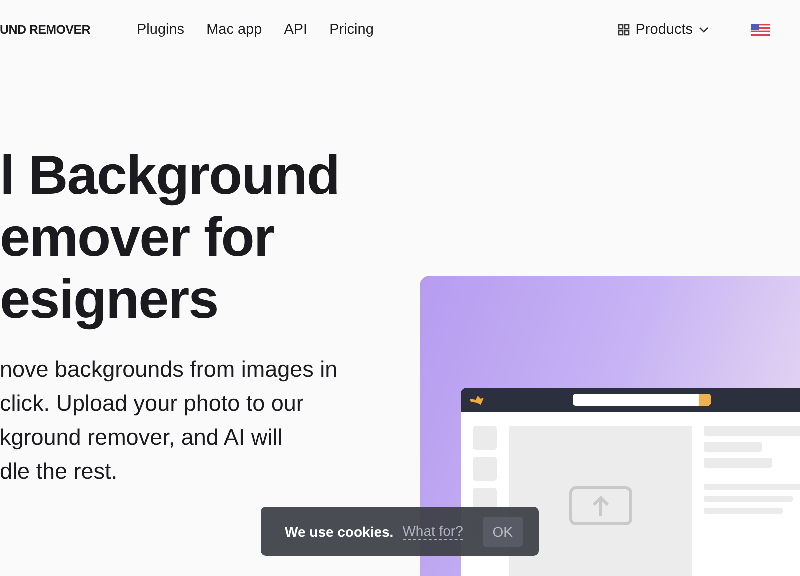  Describe the element at coordinates (704, 30) in the screenshot. I see `chevron-down-icon` at that location.